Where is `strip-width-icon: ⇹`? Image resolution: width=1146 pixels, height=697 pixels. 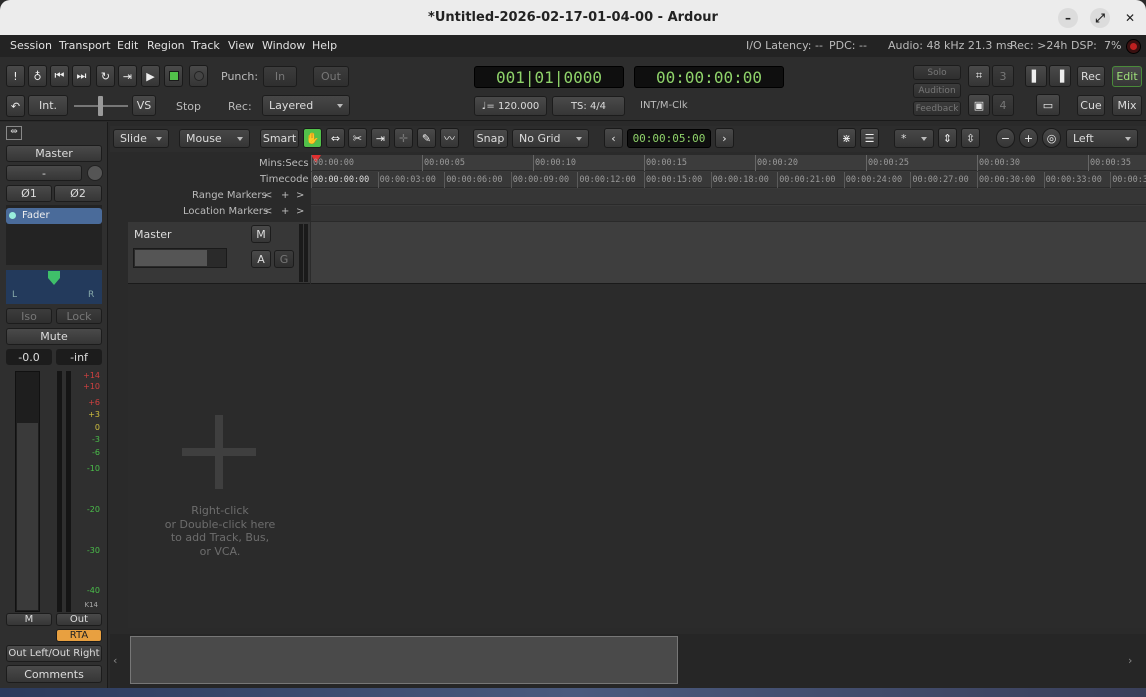 strip-width-icon: ⇹ is located at coordinates (14, 133).